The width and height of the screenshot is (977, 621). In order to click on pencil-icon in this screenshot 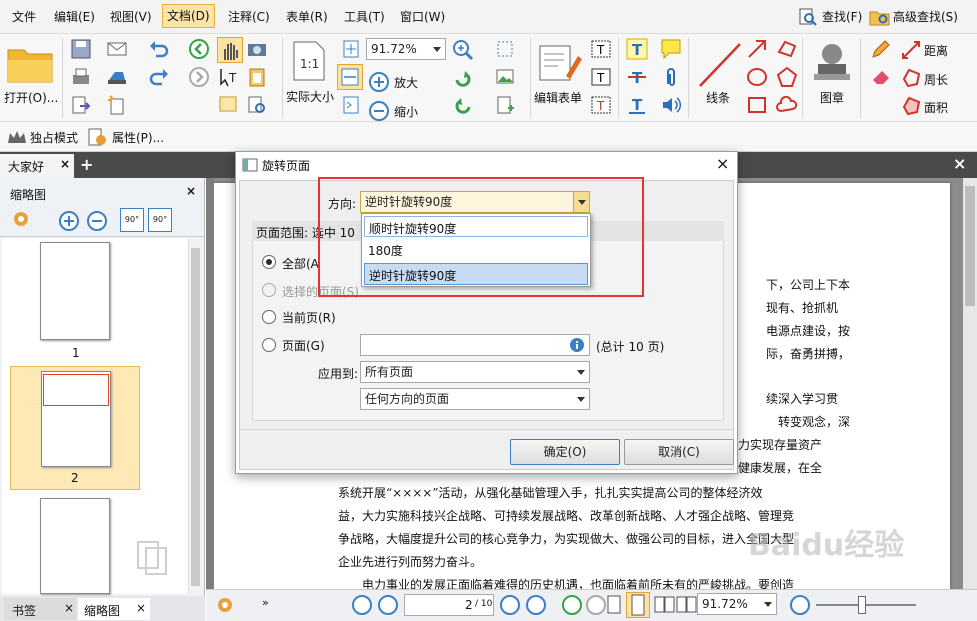, I will do `click(881, 49)`.